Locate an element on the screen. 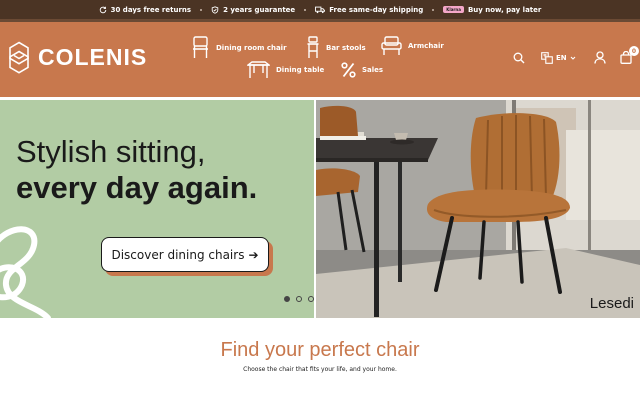  cart-count-badge: 0 is located at coordinates (634, 51).